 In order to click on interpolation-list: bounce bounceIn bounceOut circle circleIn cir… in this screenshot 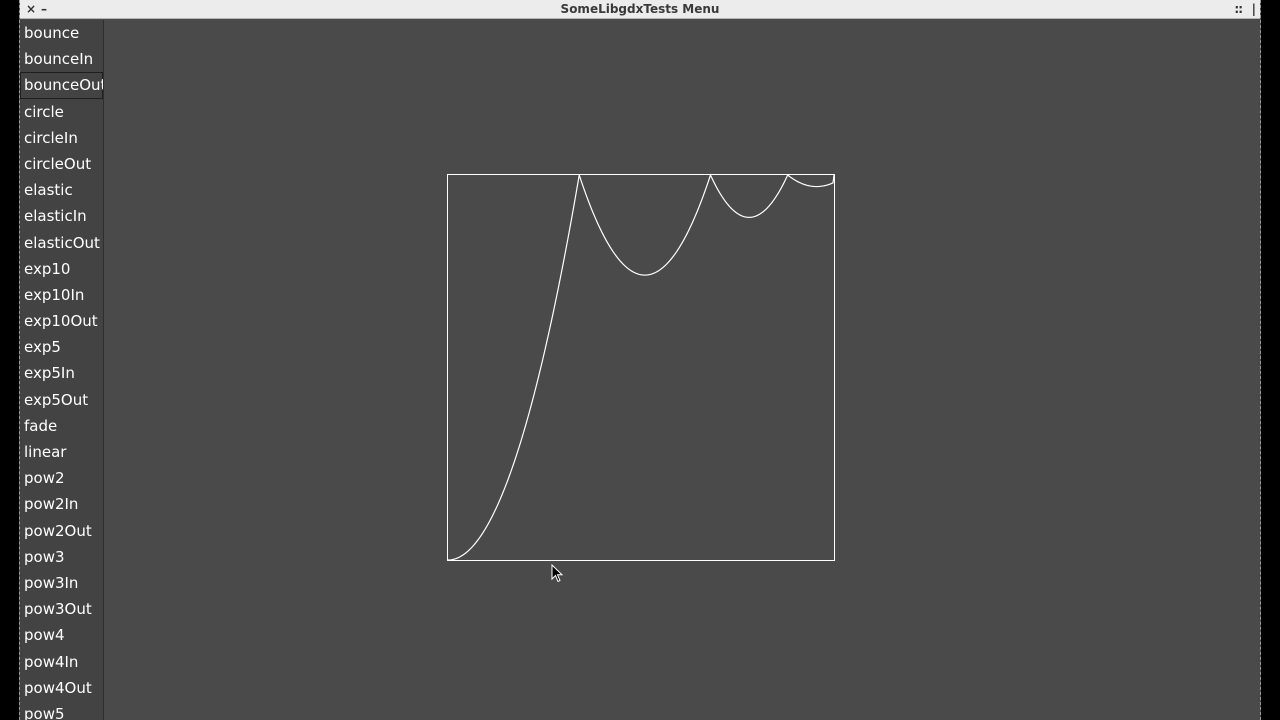, I will do `click(62, 370)`.